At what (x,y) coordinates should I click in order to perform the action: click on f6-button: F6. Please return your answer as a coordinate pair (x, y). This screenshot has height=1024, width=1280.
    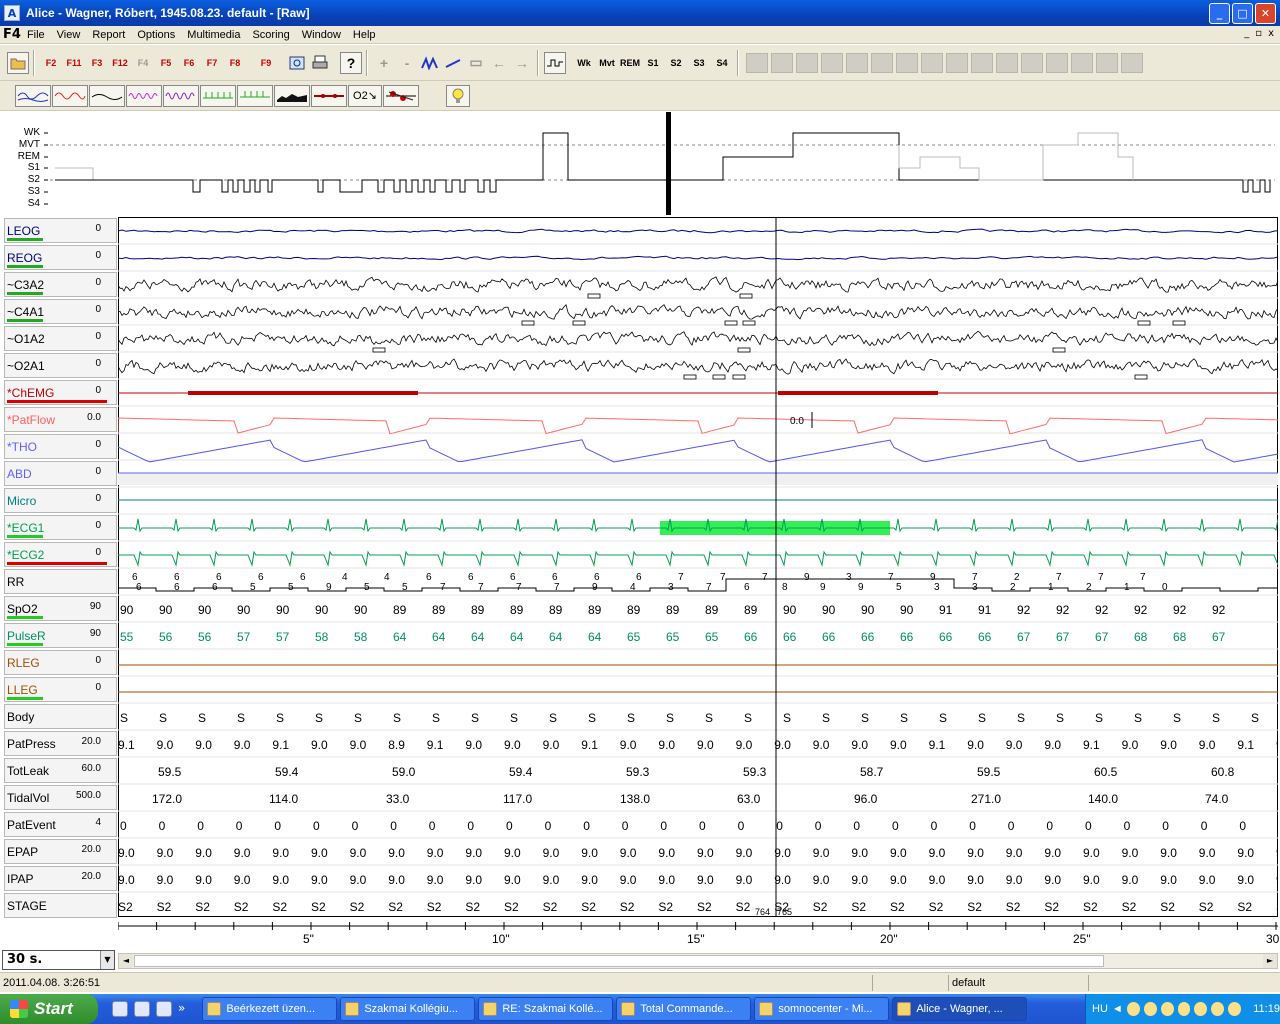
    Looking at the image, I should click on (189, 63).